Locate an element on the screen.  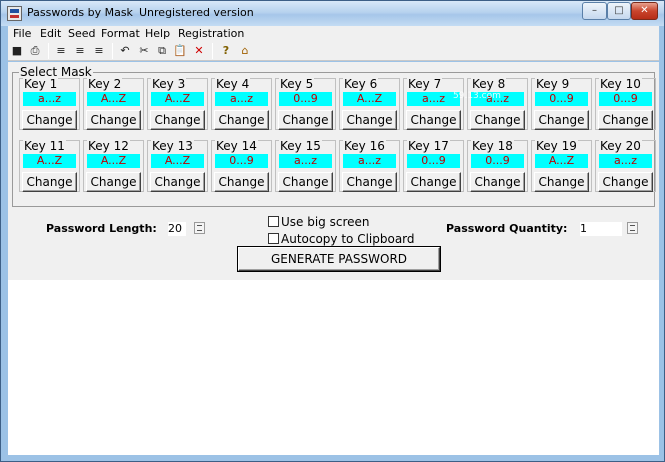
autocopy-option: Autocopy to Clipboard is located at coordinates (341, 239).